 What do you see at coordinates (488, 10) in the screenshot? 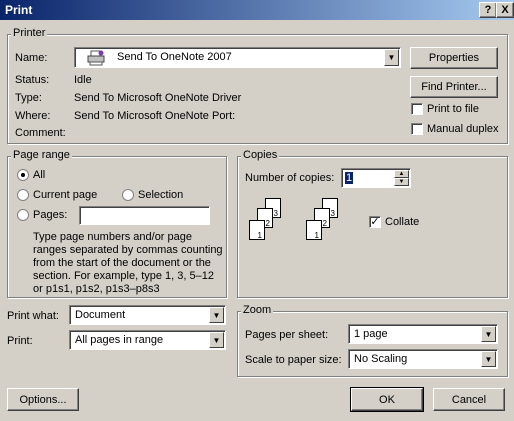
I see `help-button: ?` at bounding box center [488, 10].